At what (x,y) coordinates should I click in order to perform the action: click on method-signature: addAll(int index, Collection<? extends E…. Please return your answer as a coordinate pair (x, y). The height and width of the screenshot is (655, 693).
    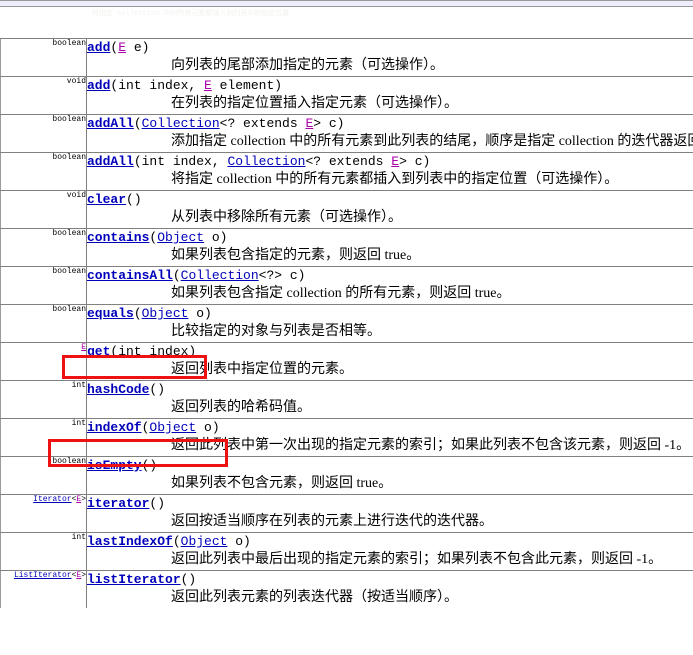
    Looking at the image, I should click on (259, 161).